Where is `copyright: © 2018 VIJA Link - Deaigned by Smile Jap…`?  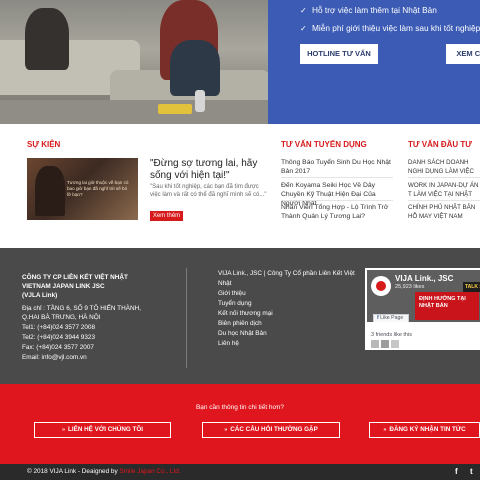
copyright: © 2018 VIJA Link - Deaigned by Smile Jap… is located at coordinates (104, 471).